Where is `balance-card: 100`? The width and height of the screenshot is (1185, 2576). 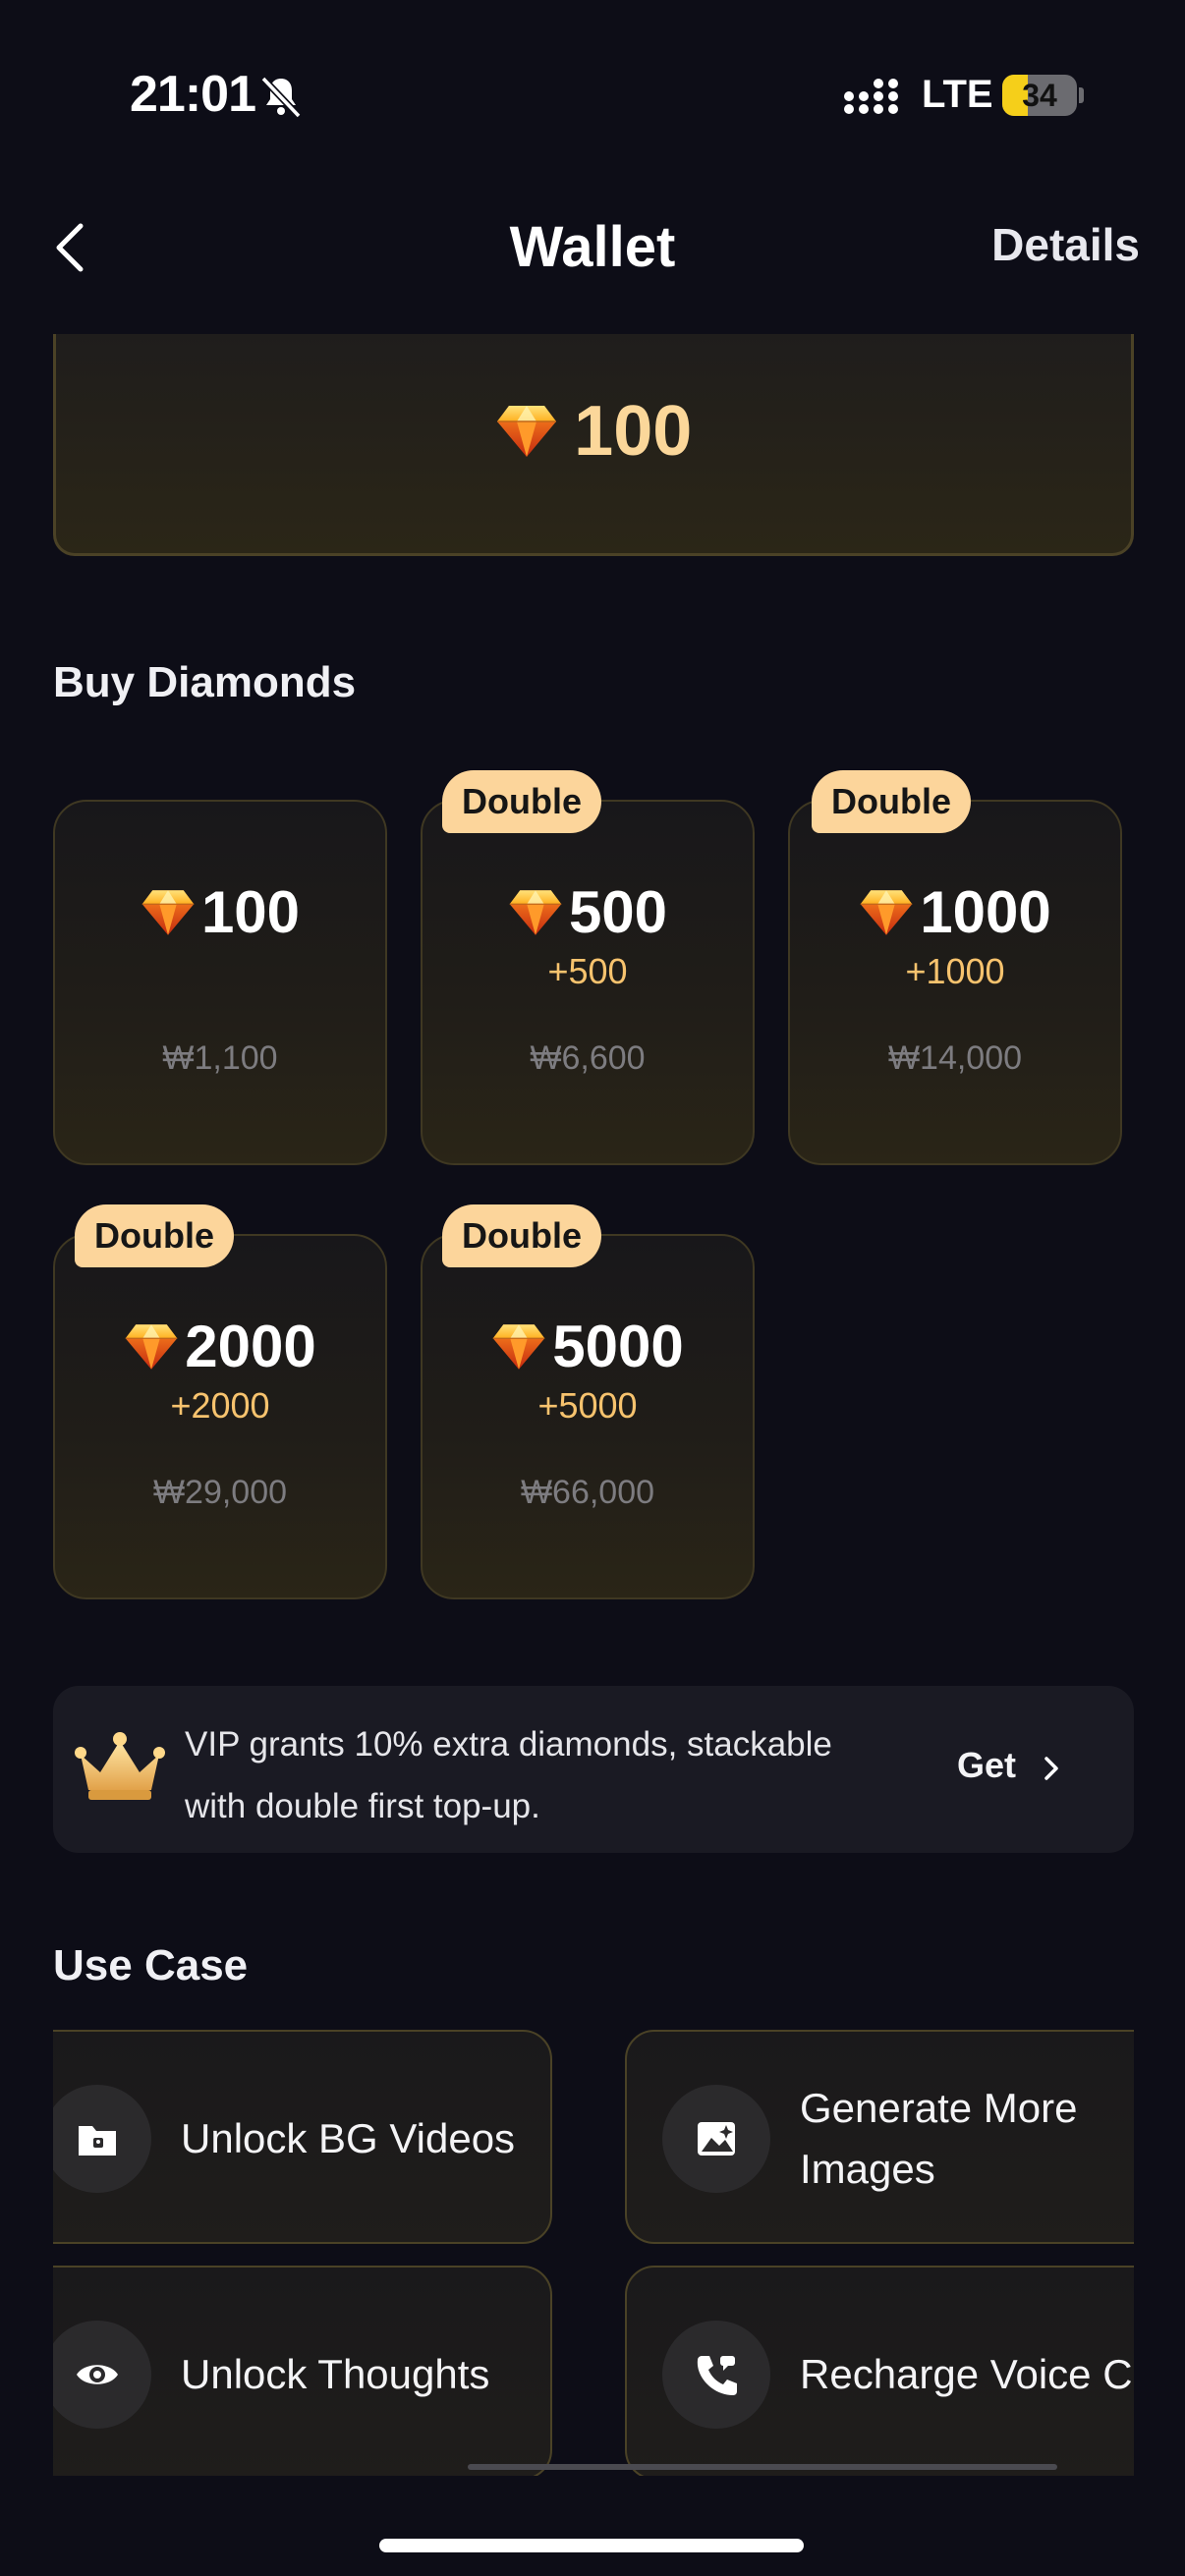 balance-card: 100 is located at coordinates (594, 445).